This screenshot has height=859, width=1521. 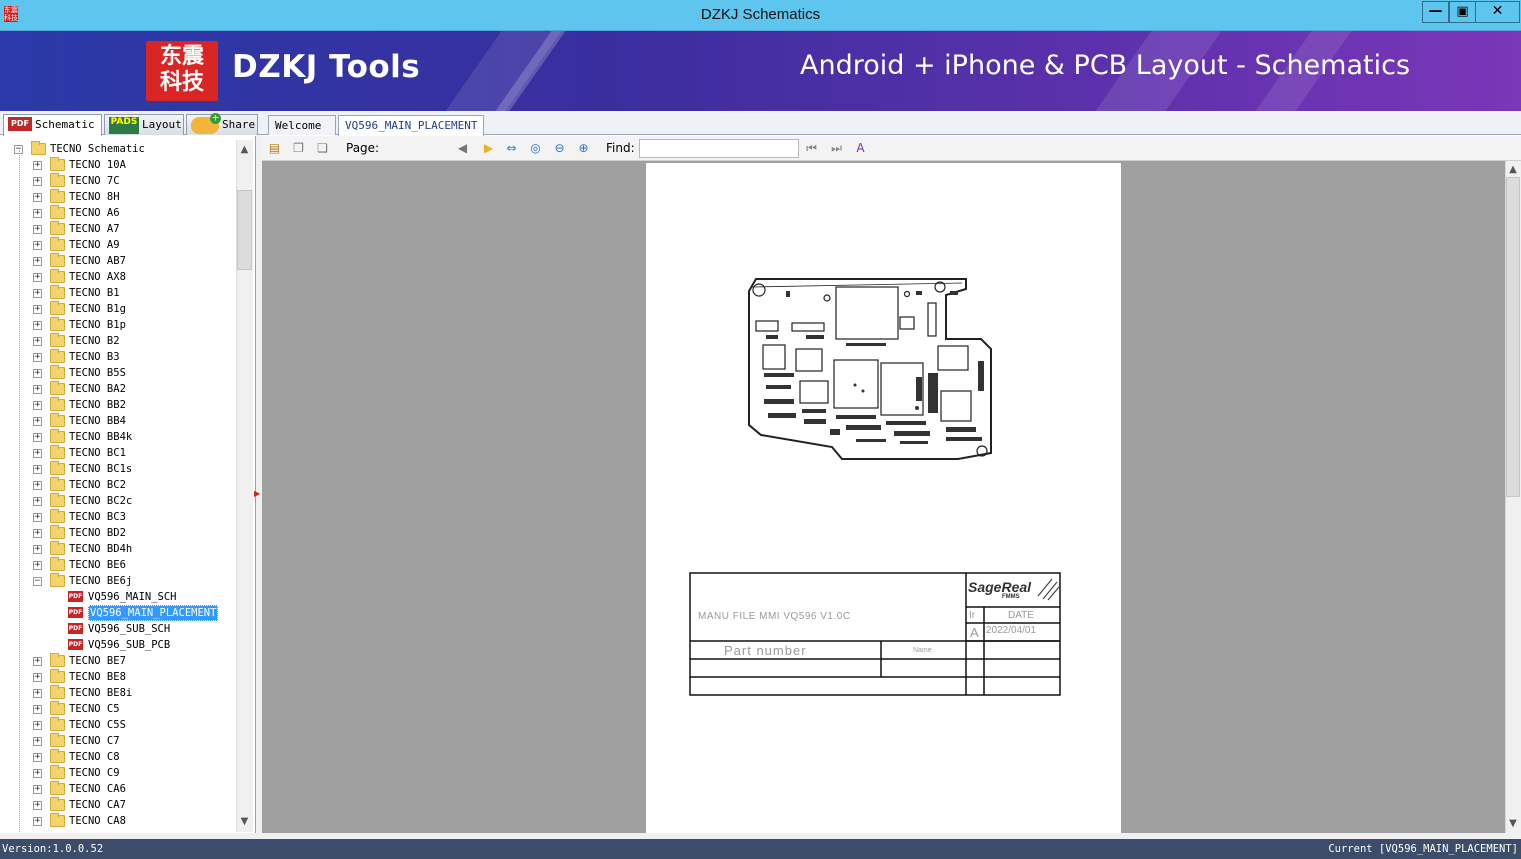 What do you see at coordinates (118, 373) in the screenshot?
I see `tree-folder-item: + TECNO B5S` at bounding box center [118, 373].